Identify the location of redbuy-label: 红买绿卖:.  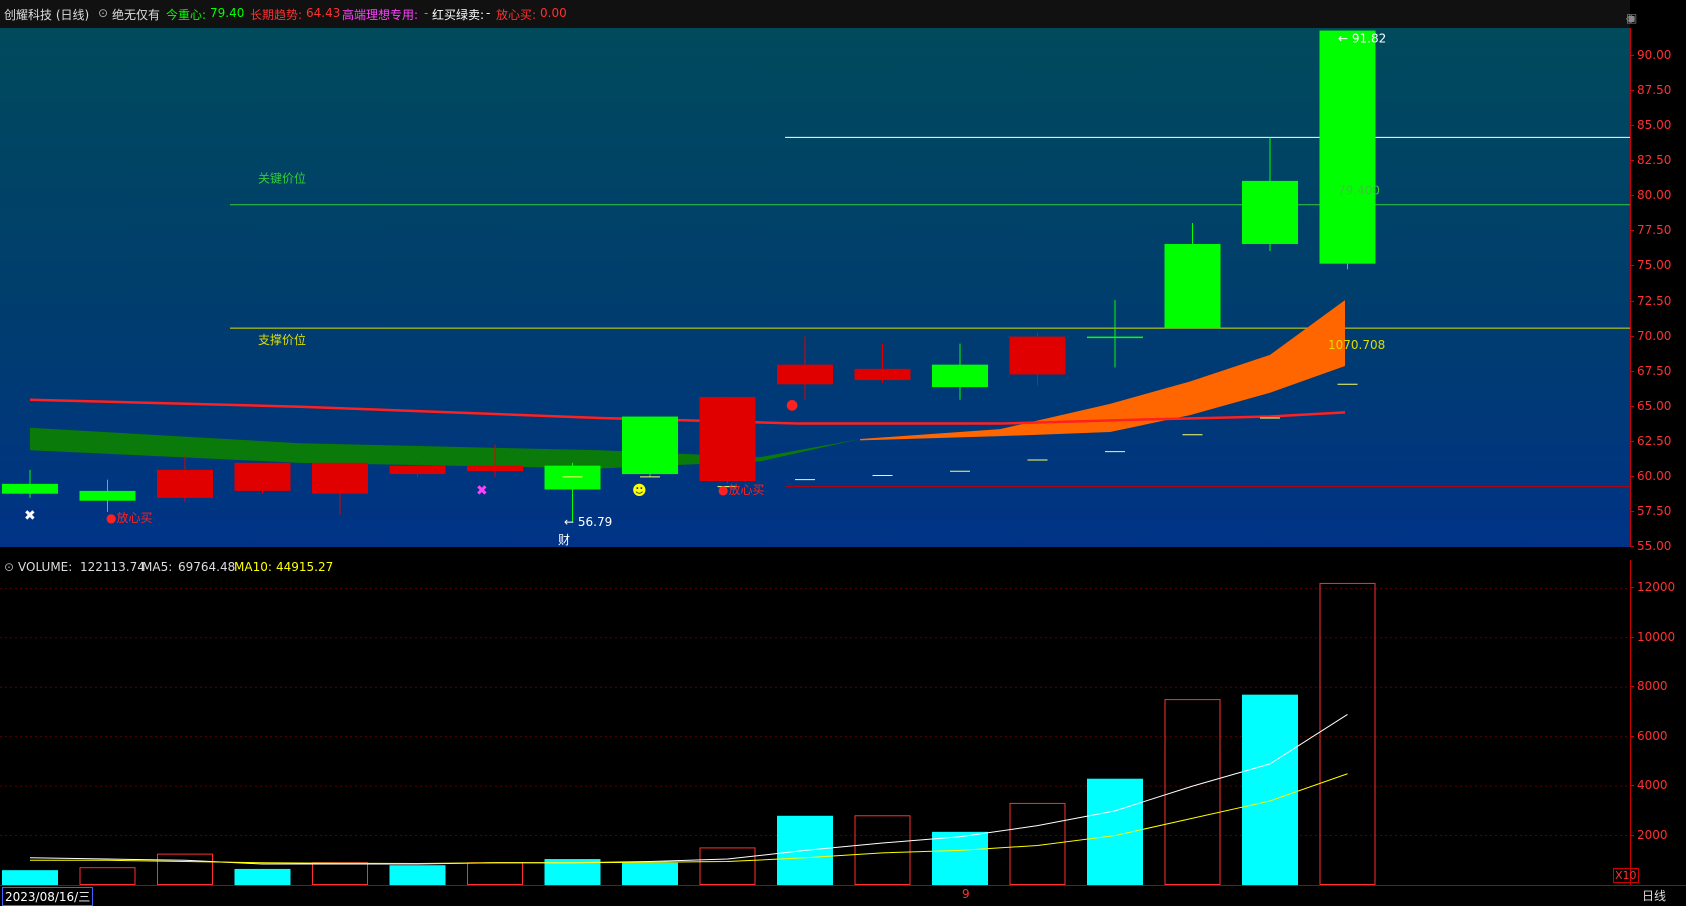
(458, 15).